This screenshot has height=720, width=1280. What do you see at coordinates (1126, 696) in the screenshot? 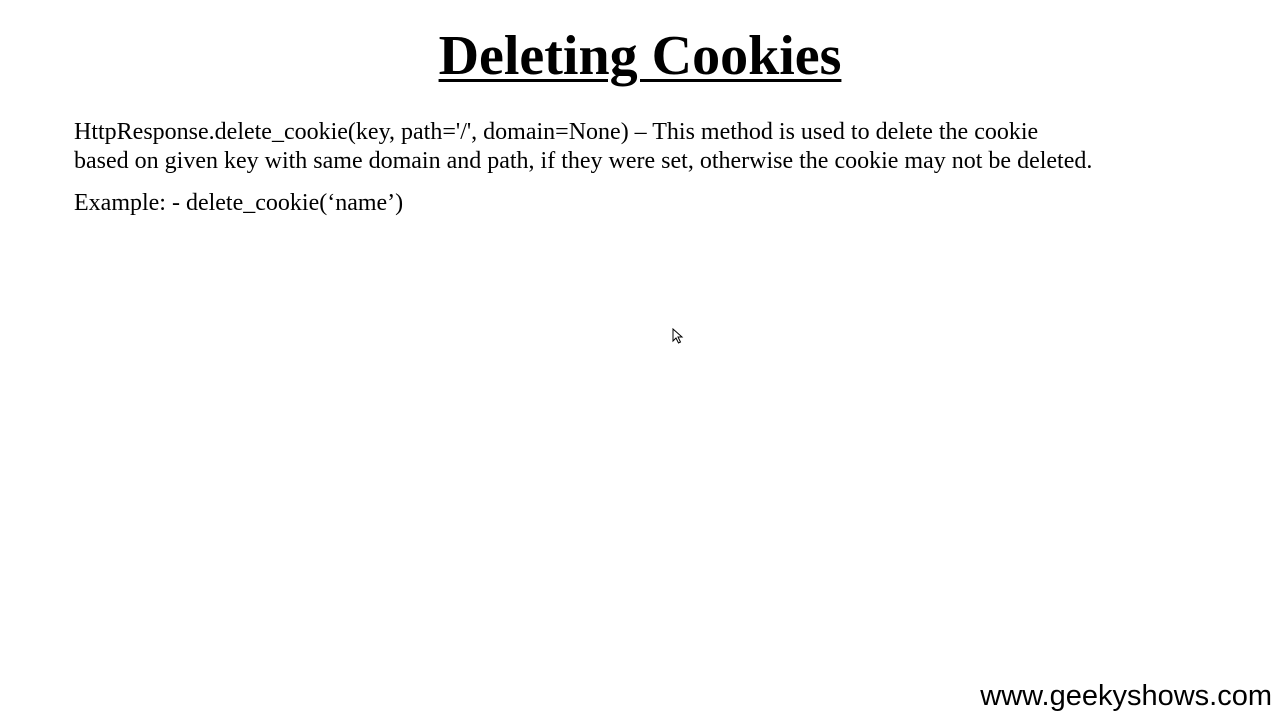
I see `website-watermark: www.geekyshows.com` at bounding box center [1126, 696].